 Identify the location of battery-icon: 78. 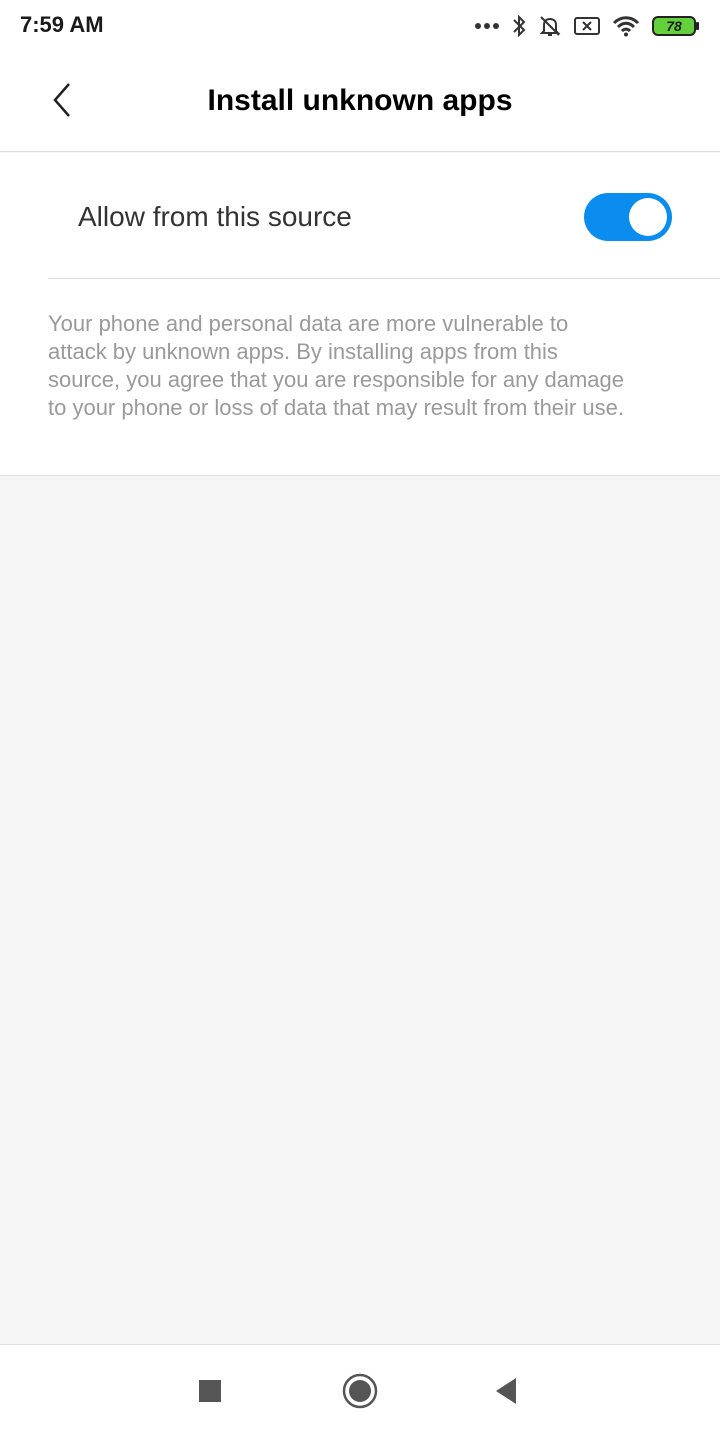
(676, 26).